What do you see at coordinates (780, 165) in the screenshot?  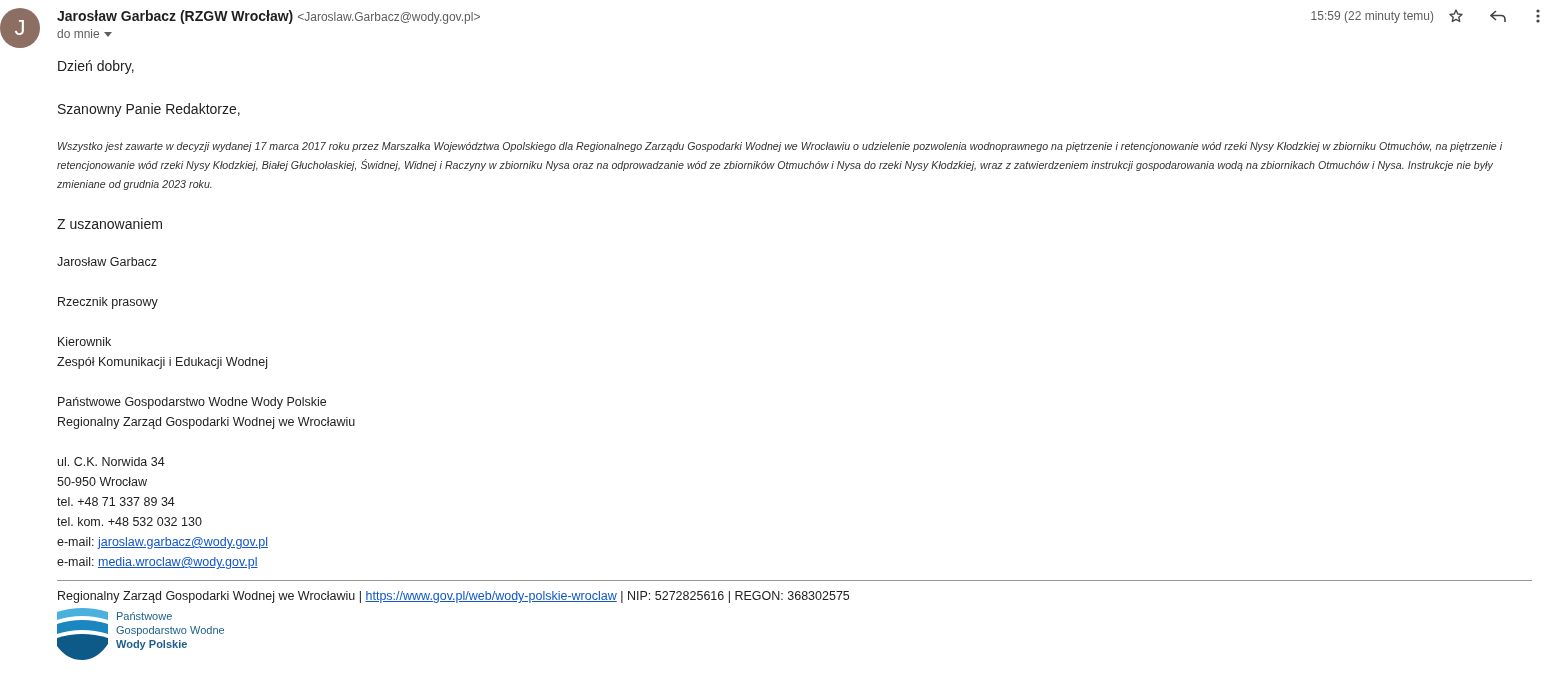 I see `message-paragraph: Wszystko jest zawarte w decyzji wydanej 17 marca 2017 roku przez Marszałka Województwa Opolskiego dla Regionalnego Zarządu Gospodarki Wodnej we Wrocławiu o udzielenie pozwolenia wodnoprawnego na piętrzenie i retencjonowanie wód rzeki Nysy Kłodzkiej w zbiorniku Otmuchów, na piętrzenie i retencjonowanie wód rzeki Nysy Kłodzkiej, Białej Głuchołaskiej, Świdnej, Widnej i Raczyny w zbiorniku Nysa oraz na odprowadzanie wód ze zbiorników Otmuchów i Nysa do rzeki Nysy Kłodzkiej, wraz z zatwierdzeniem instrukcji gospodarowania wodą na zbiornikach Otmuchów i Nysa. Instrukcje nie były zmieniane od grudnia 2023 roku.` at bounding box center [780, 165].